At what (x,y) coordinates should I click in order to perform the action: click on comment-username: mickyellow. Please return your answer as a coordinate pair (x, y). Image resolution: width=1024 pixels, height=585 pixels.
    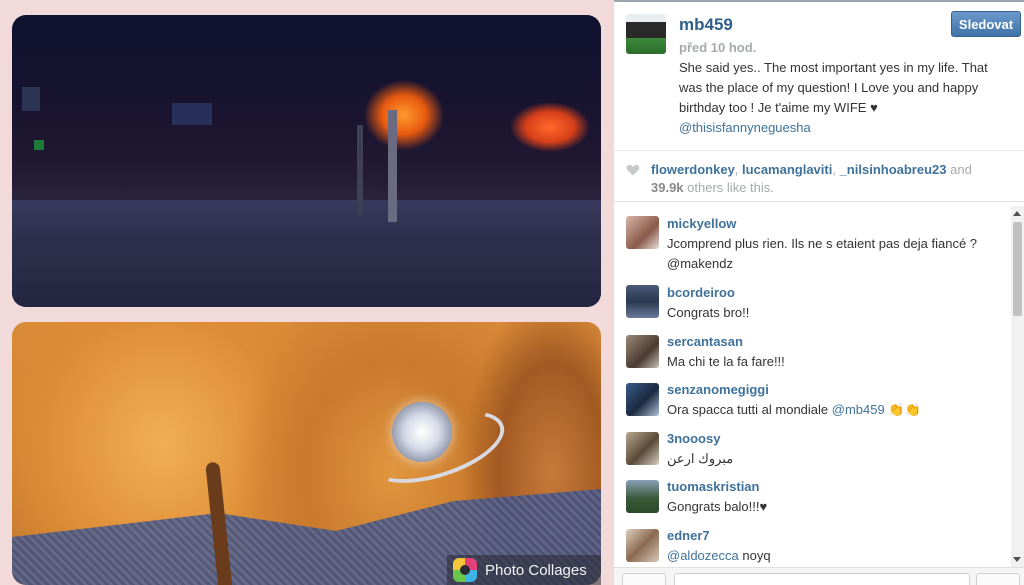
    Looking at the image, I should click on (701, 223).